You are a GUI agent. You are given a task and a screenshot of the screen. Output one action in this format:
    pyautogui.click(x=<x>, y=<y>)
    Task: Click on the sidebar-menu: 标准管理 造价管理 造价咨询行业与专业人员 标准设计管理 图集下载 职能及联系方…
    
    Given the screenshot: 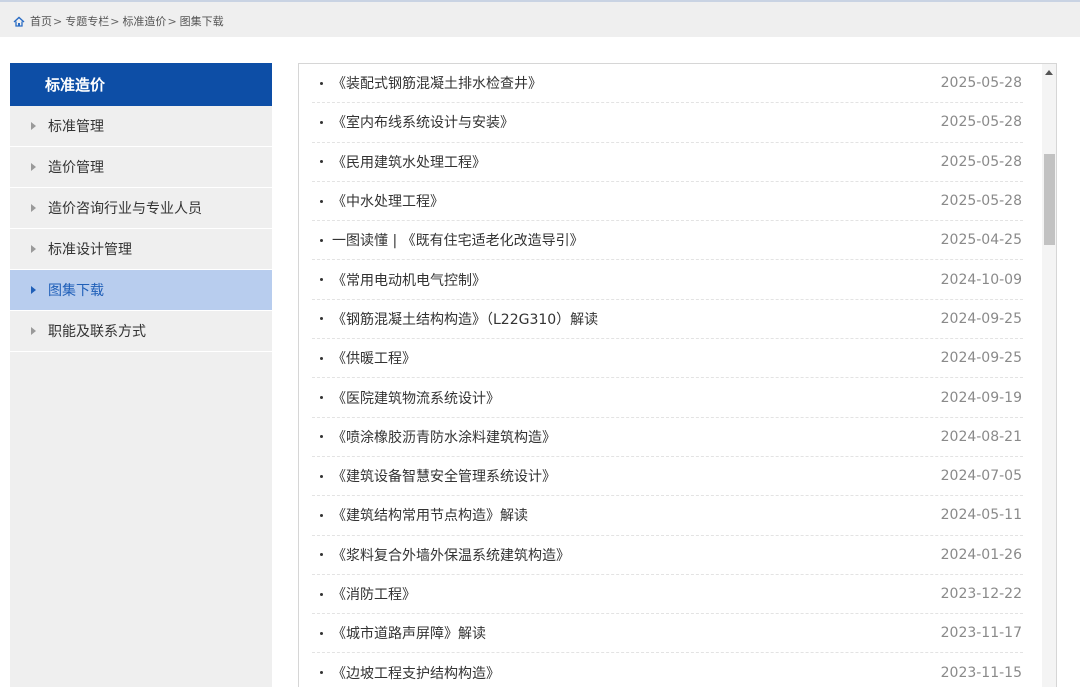 What is the action you would take?
    pyautogui.click(x=141, y=229)
    